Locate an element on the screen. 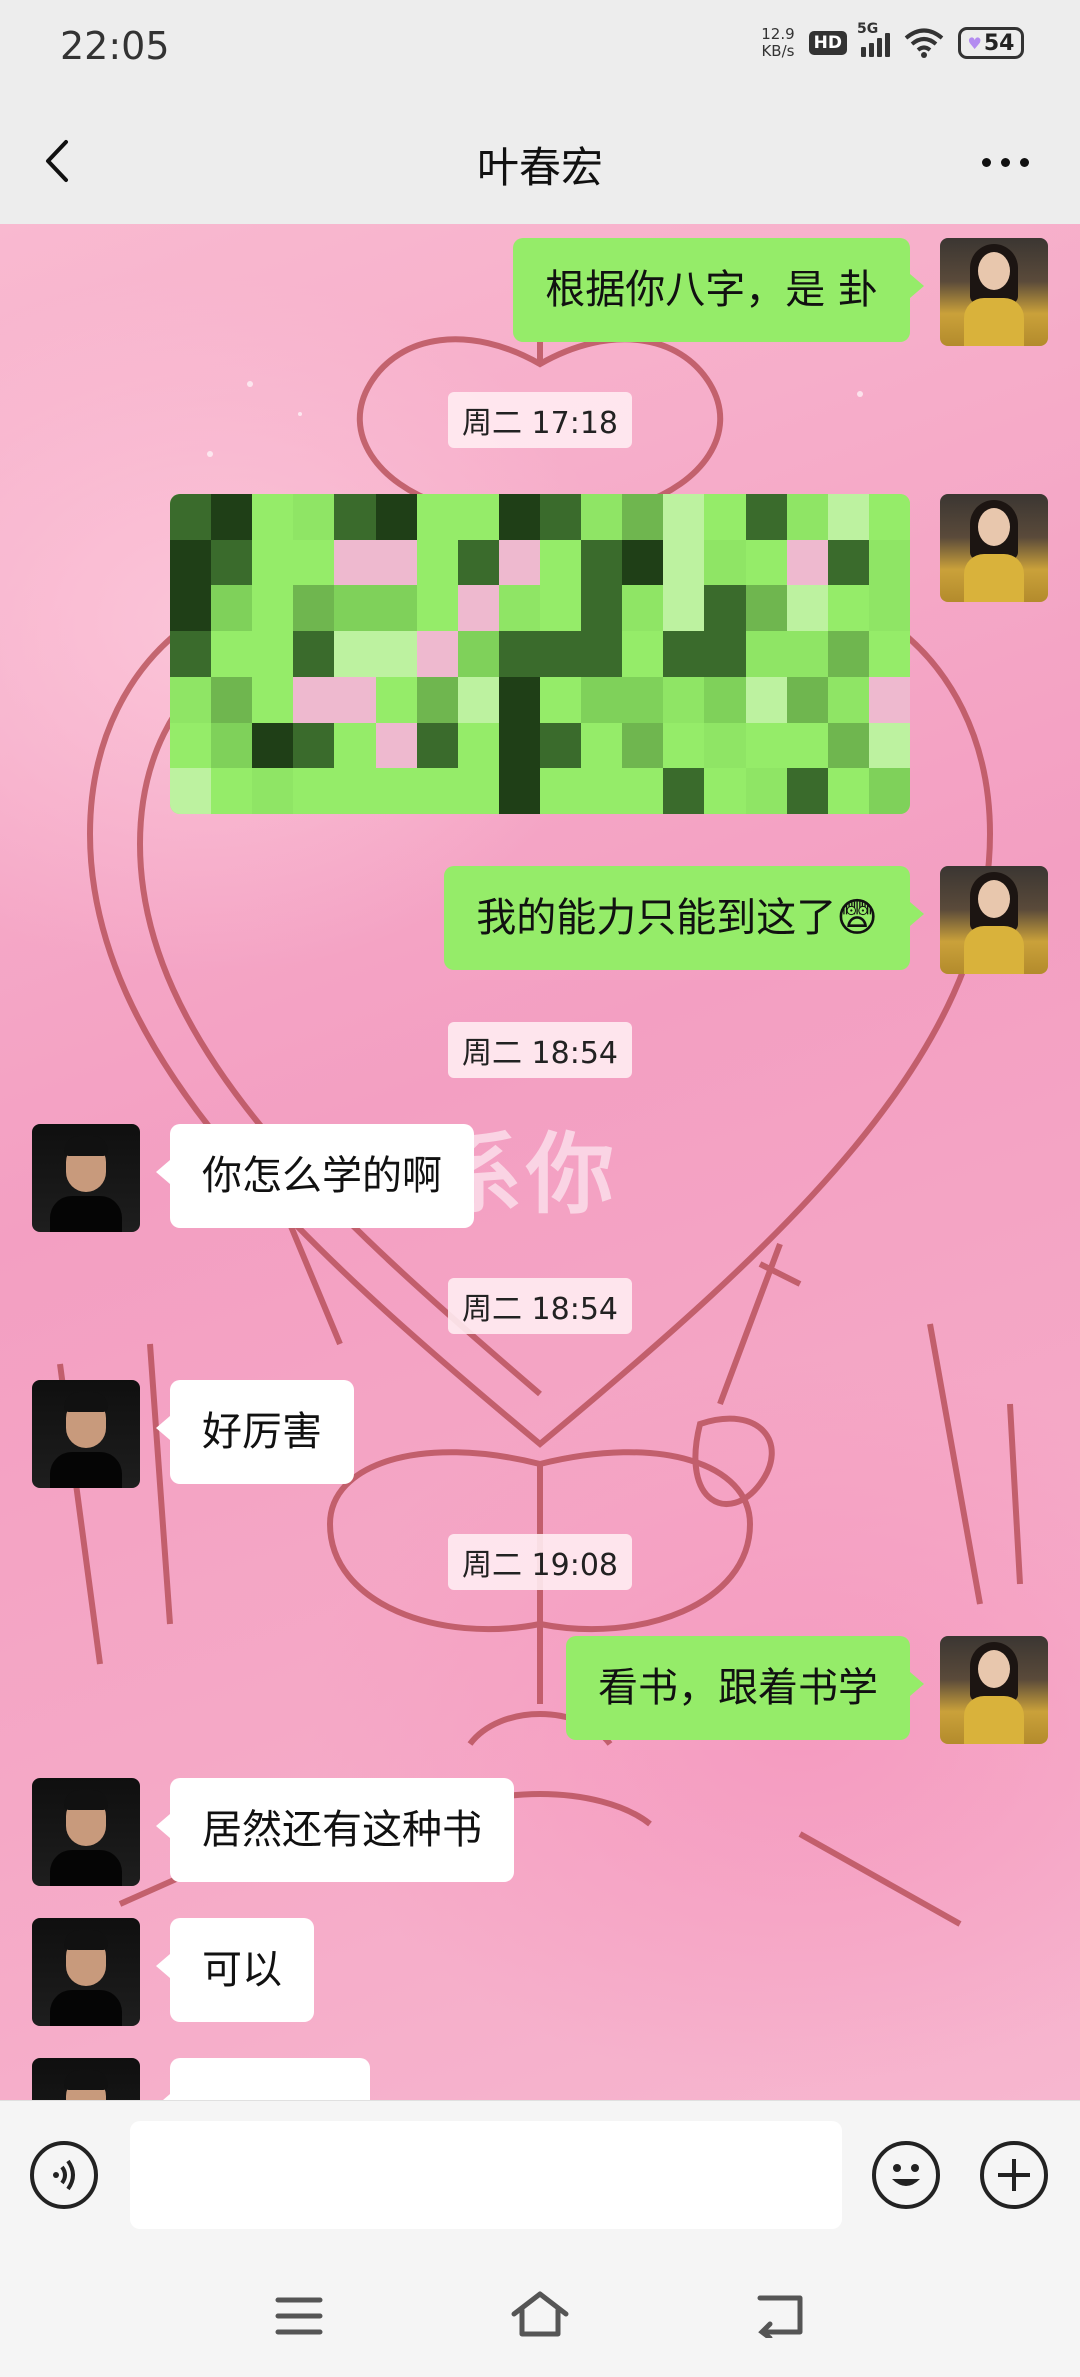 The height and width of the screenshot is (2377, 1080). timestamp: 周二 19:08 is located at coordinates (540, 1562).